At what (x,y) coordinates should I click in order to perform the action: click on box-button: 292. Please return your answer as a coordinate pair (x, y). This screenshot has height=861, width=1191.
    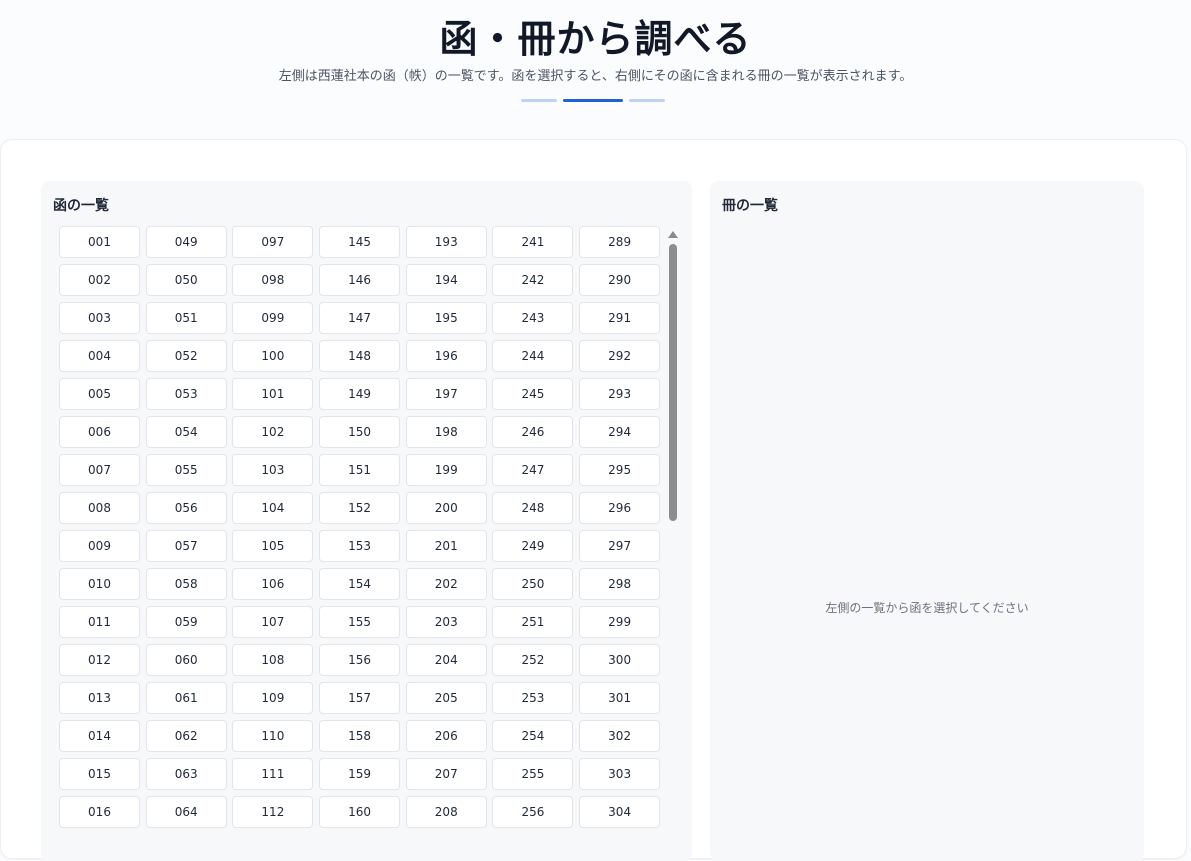
    Looking at the image, I should click on (620, 356).